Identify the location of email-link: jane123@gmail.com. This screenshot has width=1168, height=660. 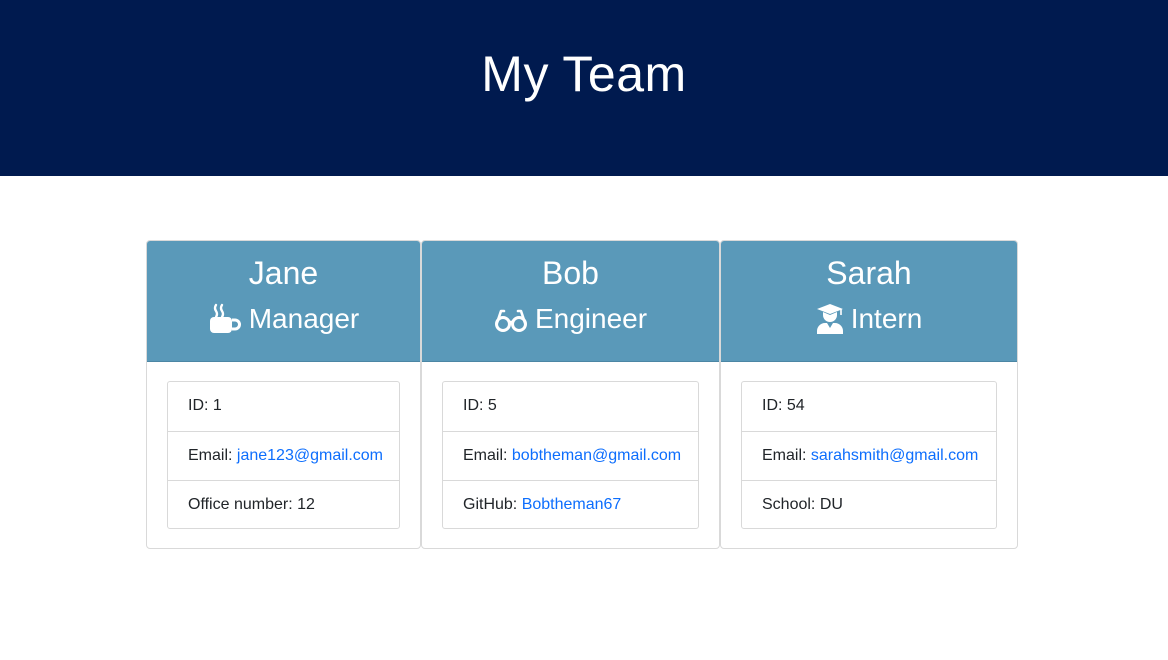
(310, 455).